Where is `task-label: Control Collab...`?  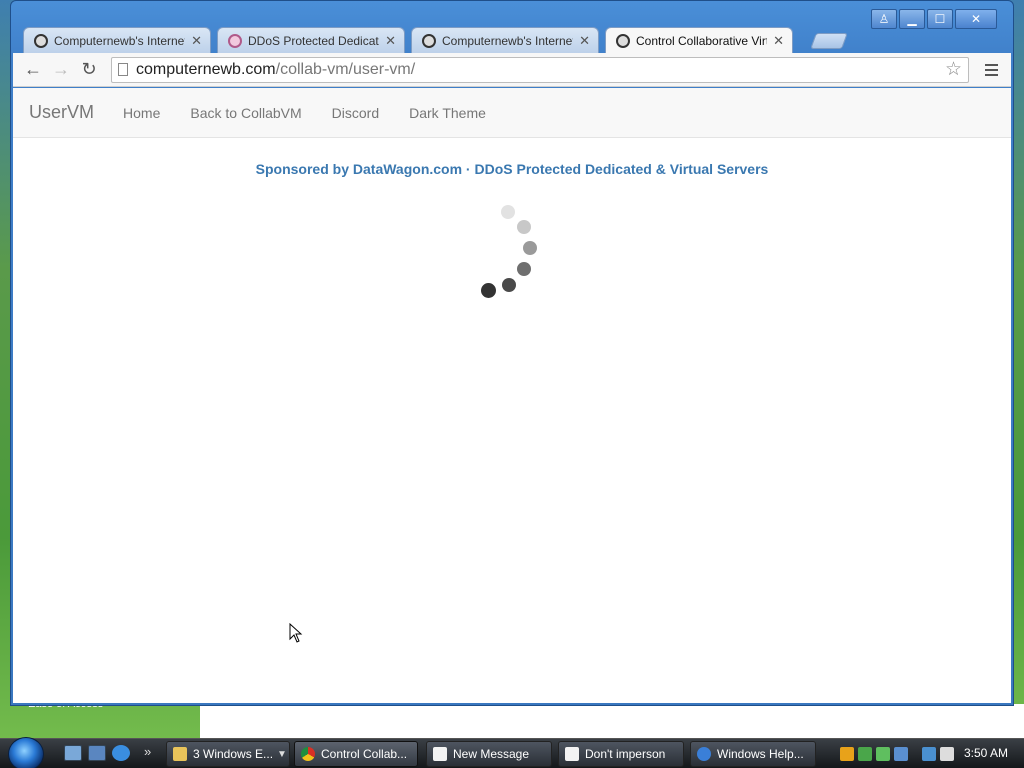 task-label: Control Collab... is located at coordinates (364, 754).